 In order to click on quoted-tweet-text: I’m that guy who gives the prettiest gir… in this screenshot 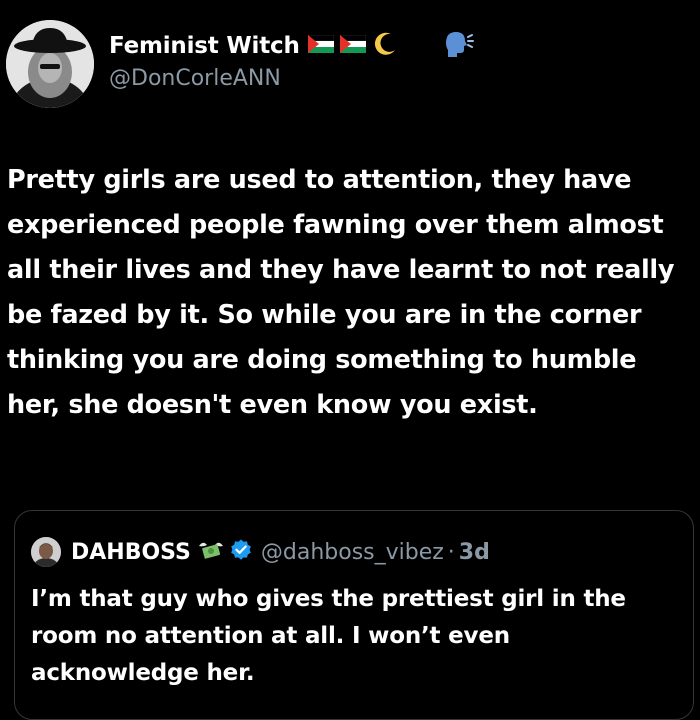, I will do `click(328, 636)`.